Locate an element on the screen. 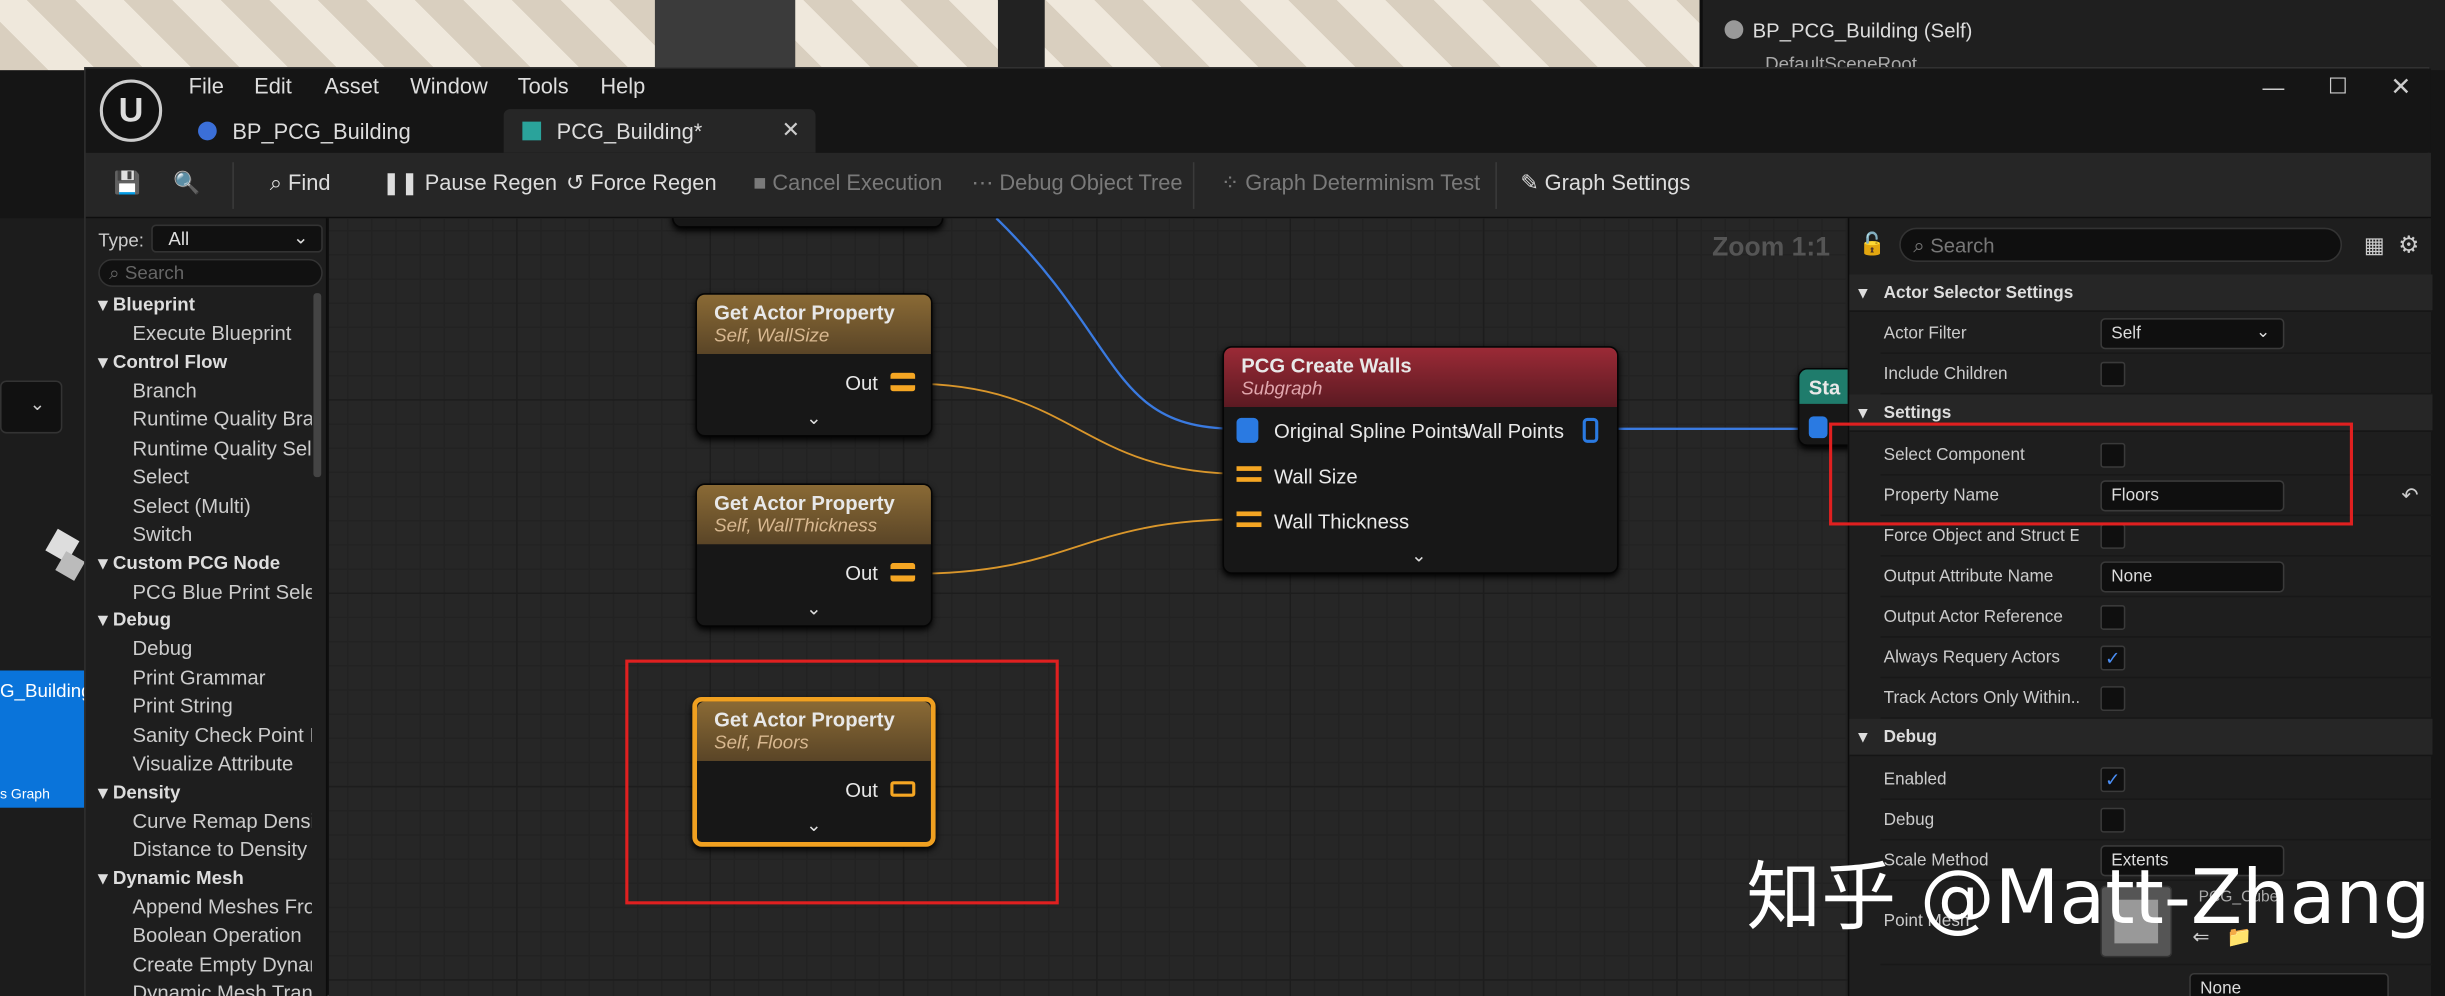 The image size is (2445, 996). palette-item: PCG Blue Print Sele is located at coordinates (222, 590).